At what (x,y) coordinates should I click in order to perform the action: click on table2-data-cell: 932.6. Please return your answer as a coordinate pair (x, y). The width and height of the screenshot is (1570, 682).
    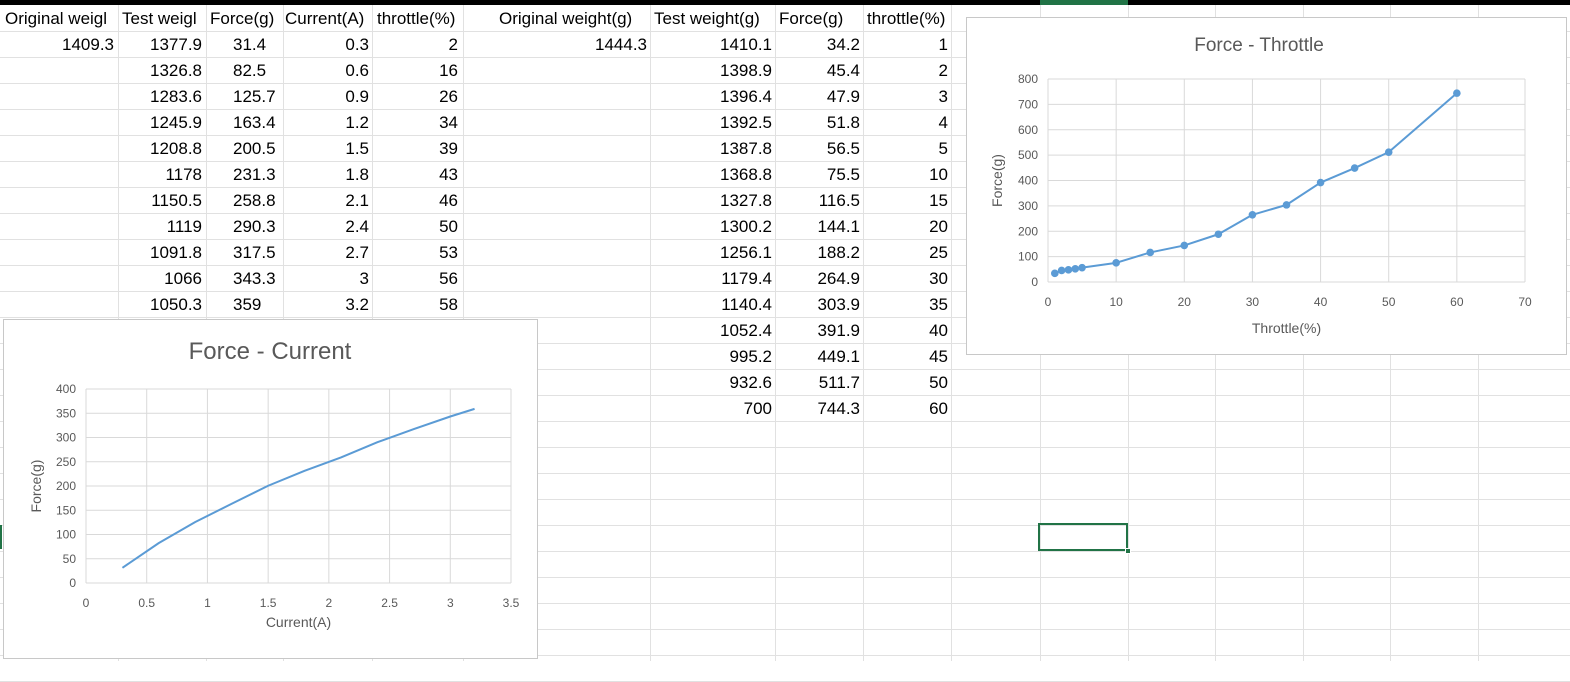
    Looking at the image, I should click on (711, 383).